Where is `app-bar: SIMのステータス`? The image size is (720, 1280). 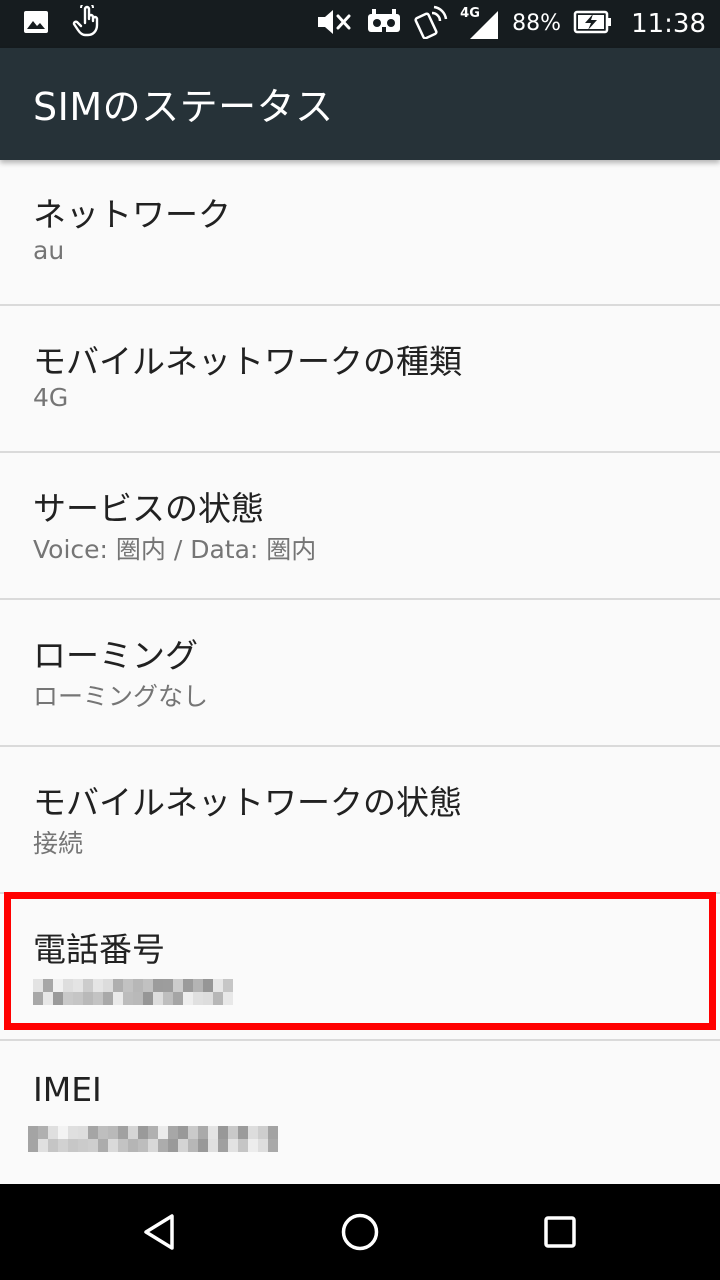 app-bar: SIMのステータス is located at coordinates (360, 104).